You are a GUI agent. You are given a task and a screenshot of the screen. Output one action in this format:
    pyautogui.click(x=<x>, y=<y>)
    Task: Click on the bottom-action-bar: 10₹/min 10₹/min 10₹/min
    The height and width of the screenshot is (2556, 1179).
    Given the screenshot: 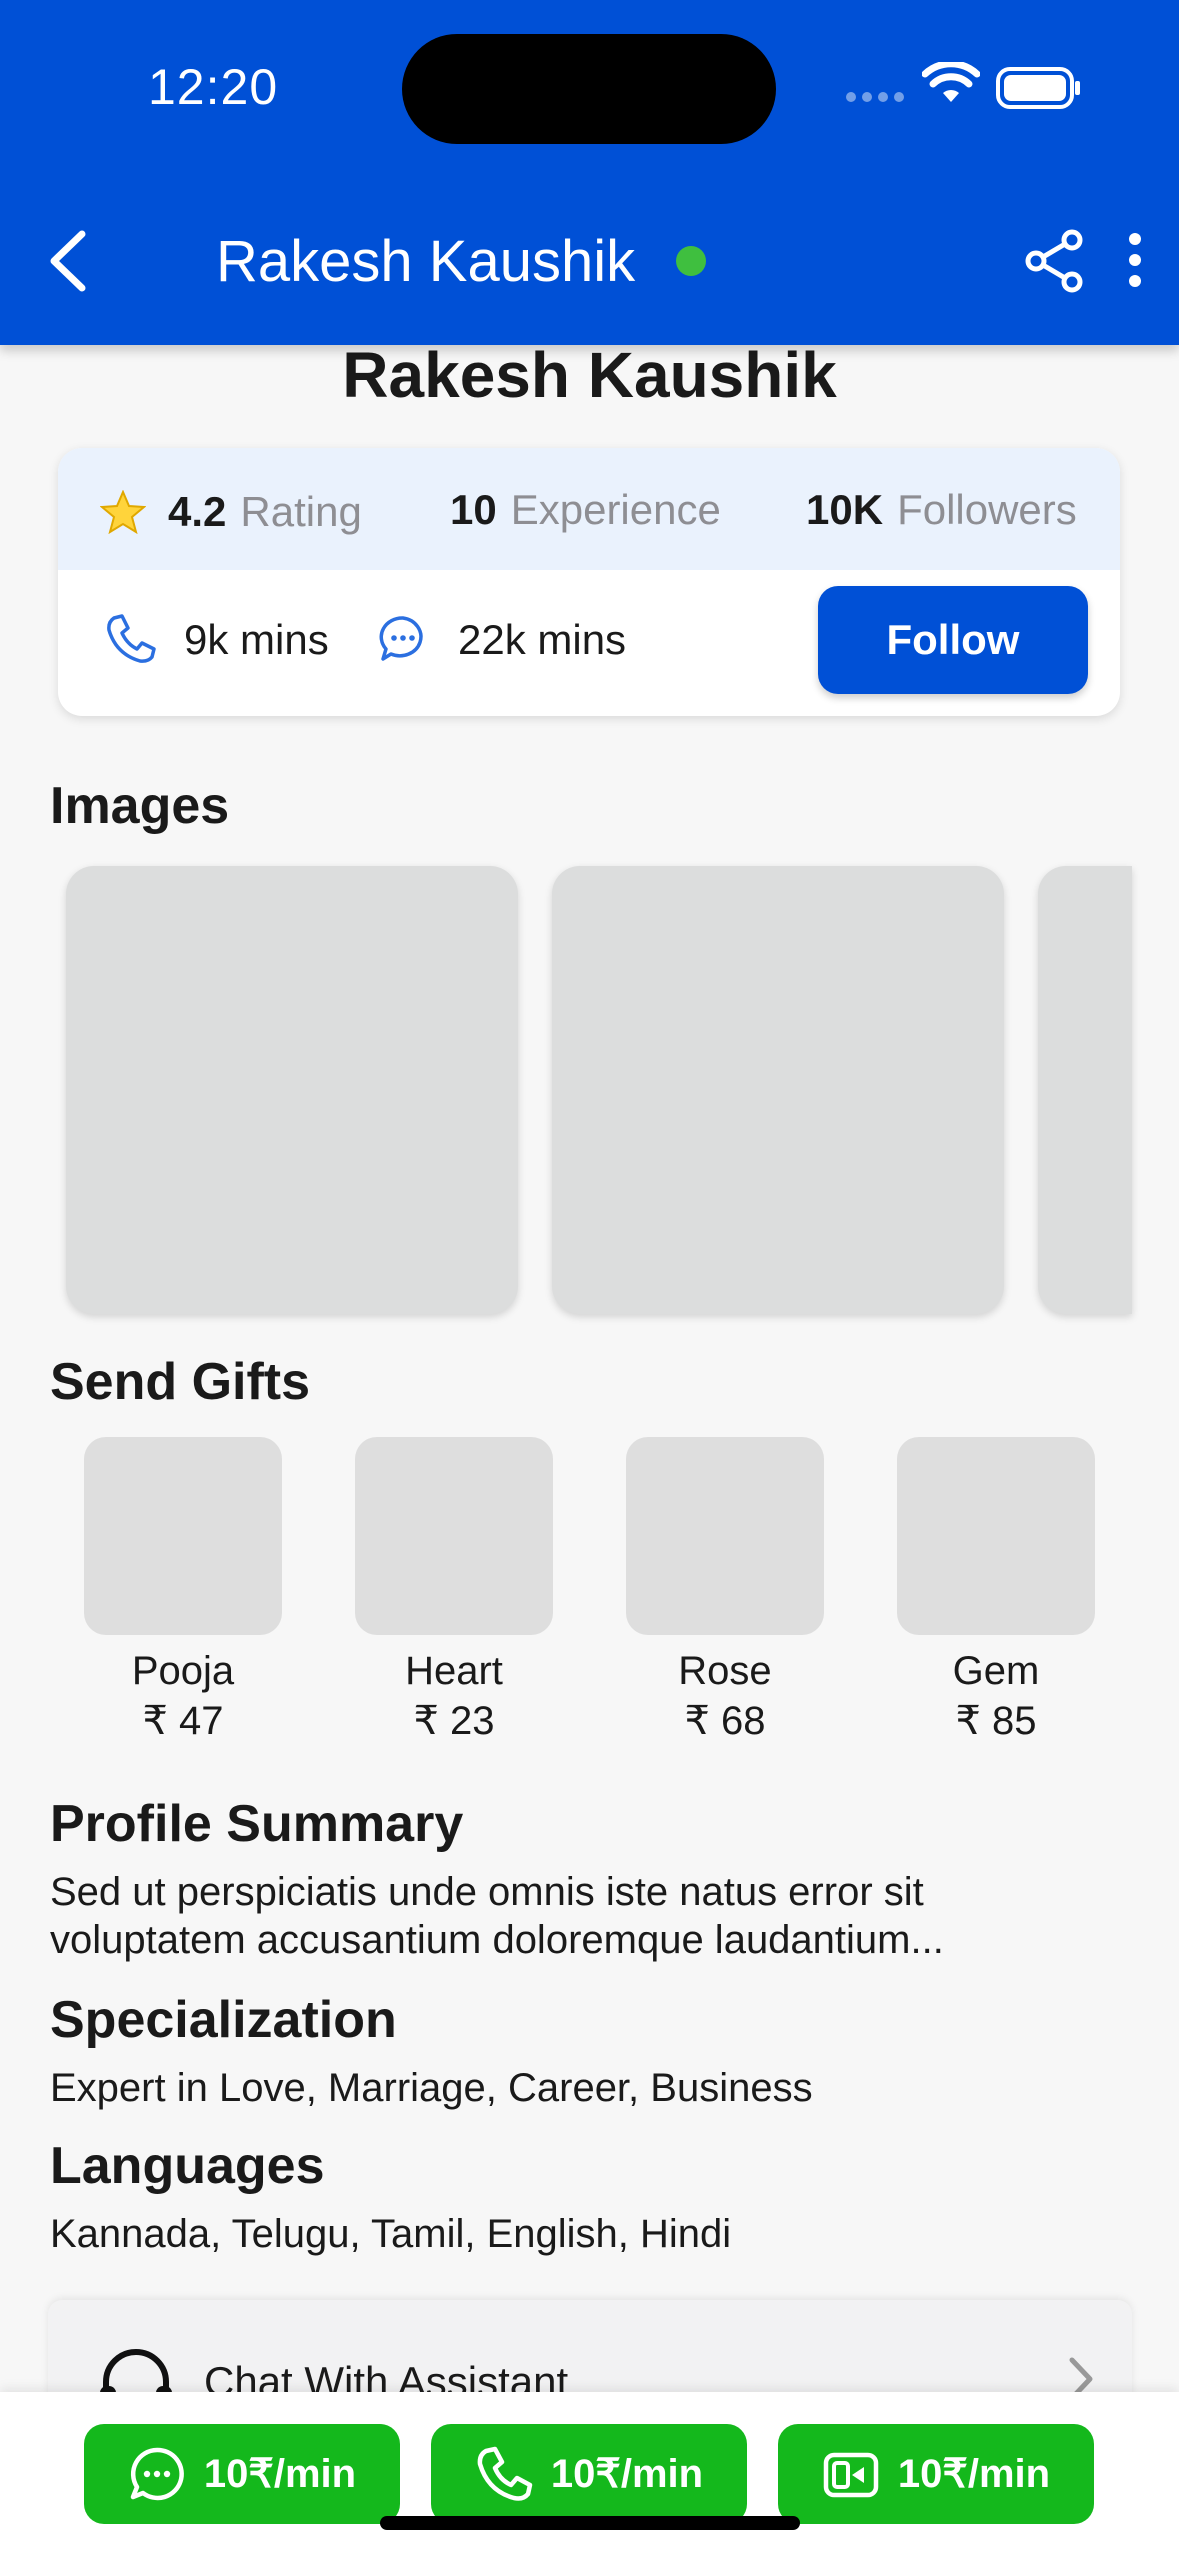 What is the action you would take?
    pyautogui.click(x=589, y=2474)
    